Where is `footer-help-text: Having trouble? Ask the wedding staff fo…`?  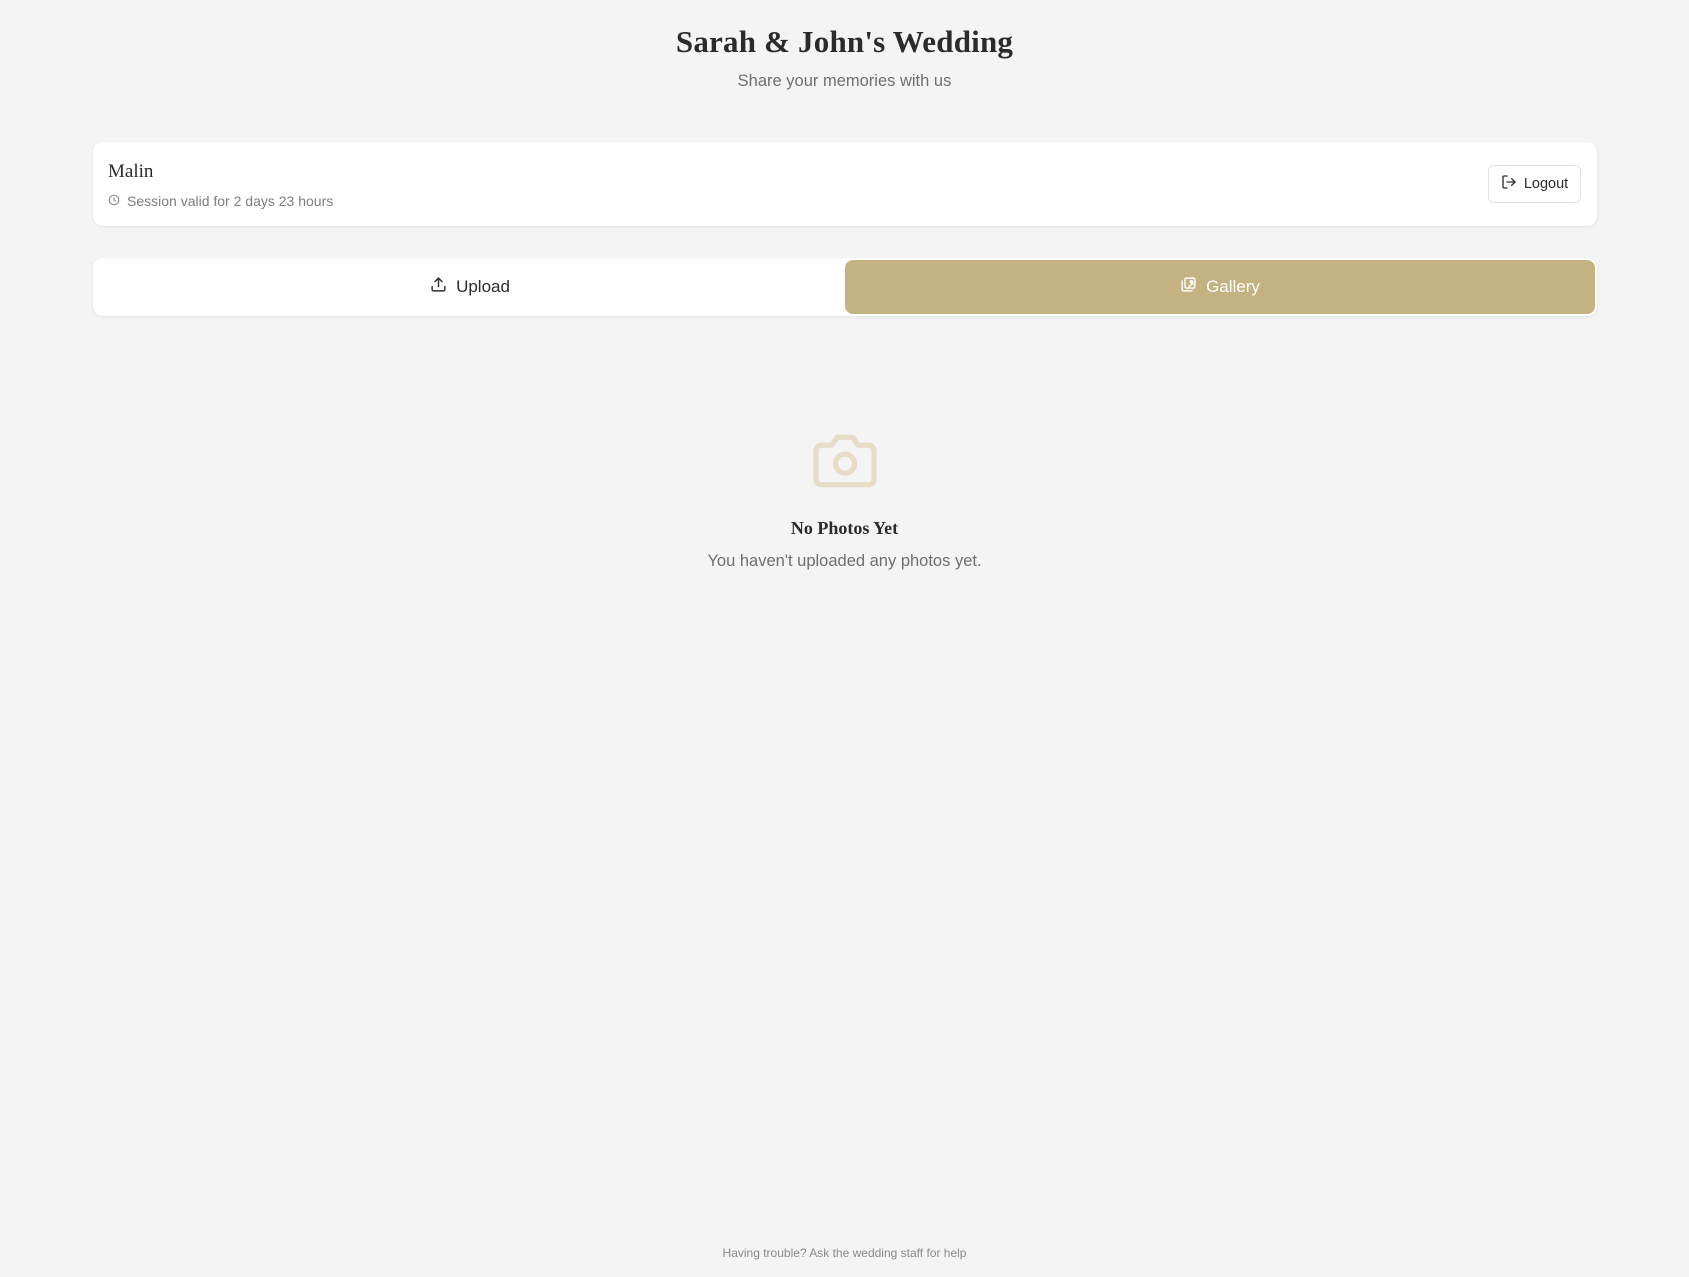 footer-help-text: Having trouble? Ask the wedding staff fo… is located at coordinates (844, 1253).